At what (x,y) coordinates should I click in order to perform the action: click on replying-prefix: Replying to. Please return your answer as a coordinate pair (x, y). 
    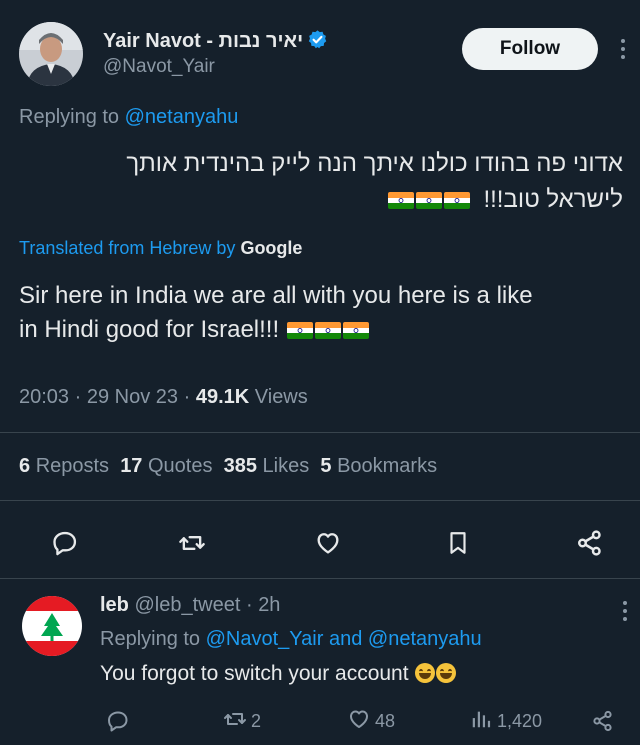
    Looking at the image, I should click on (69, 117).